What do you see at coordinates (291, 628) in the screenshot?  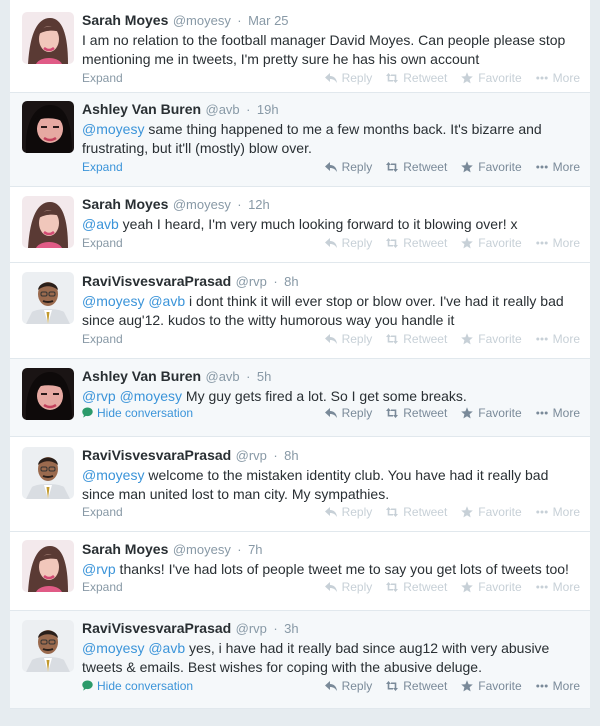 I see `tweet-timestamp: 3h` at bounding box center [291, 628].